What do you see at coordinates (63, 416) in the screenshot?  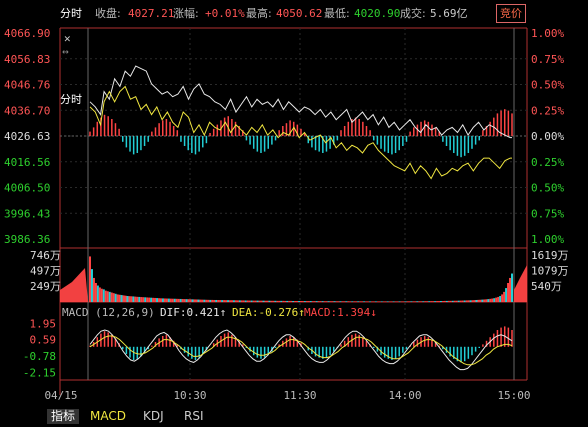 I see `tab-indicator: 指标` at bounding box center [63, 416].